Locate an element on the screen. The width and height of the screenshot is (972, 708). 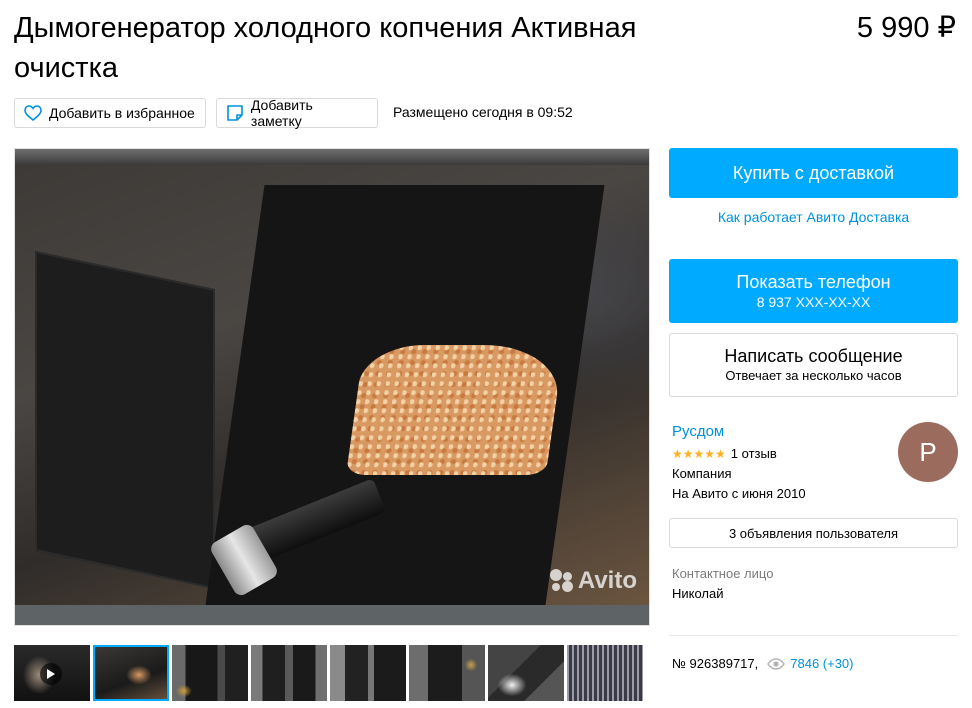
watermark-text: Avito is located at coordinates (607, 580).